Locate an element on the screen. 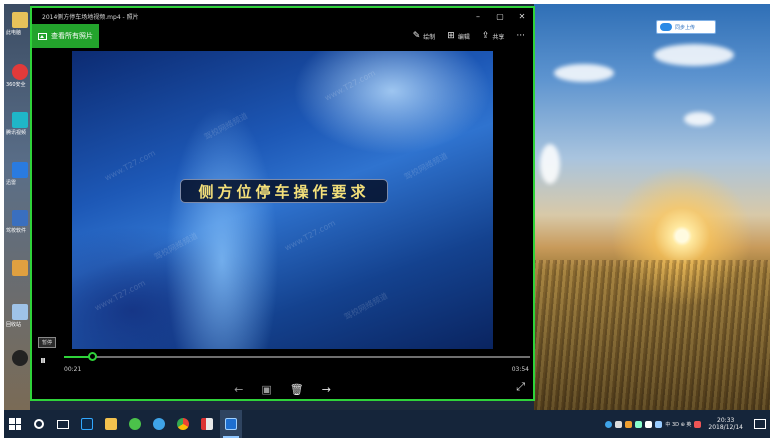  cloud-sync-widget: 同步上传 is located at coordinates (686, 27).